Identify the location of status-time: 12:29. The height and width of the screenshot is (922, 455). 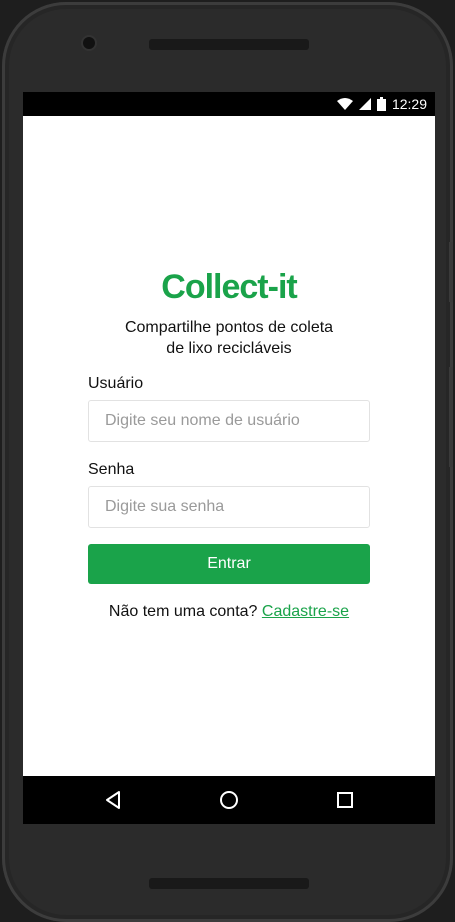
(409, 104).